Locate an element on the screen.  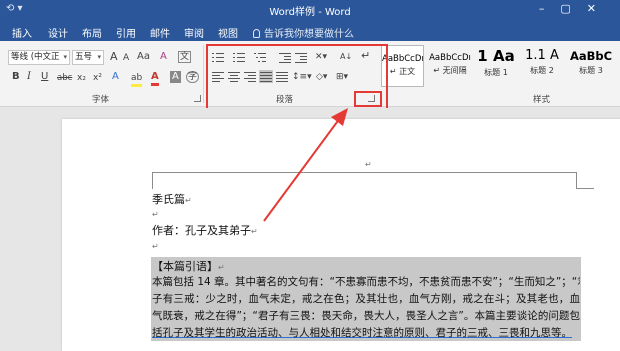
title-bar: ⟲ ▾ Word样例 - Word –▢✕ is located at coordinates (310, 10).